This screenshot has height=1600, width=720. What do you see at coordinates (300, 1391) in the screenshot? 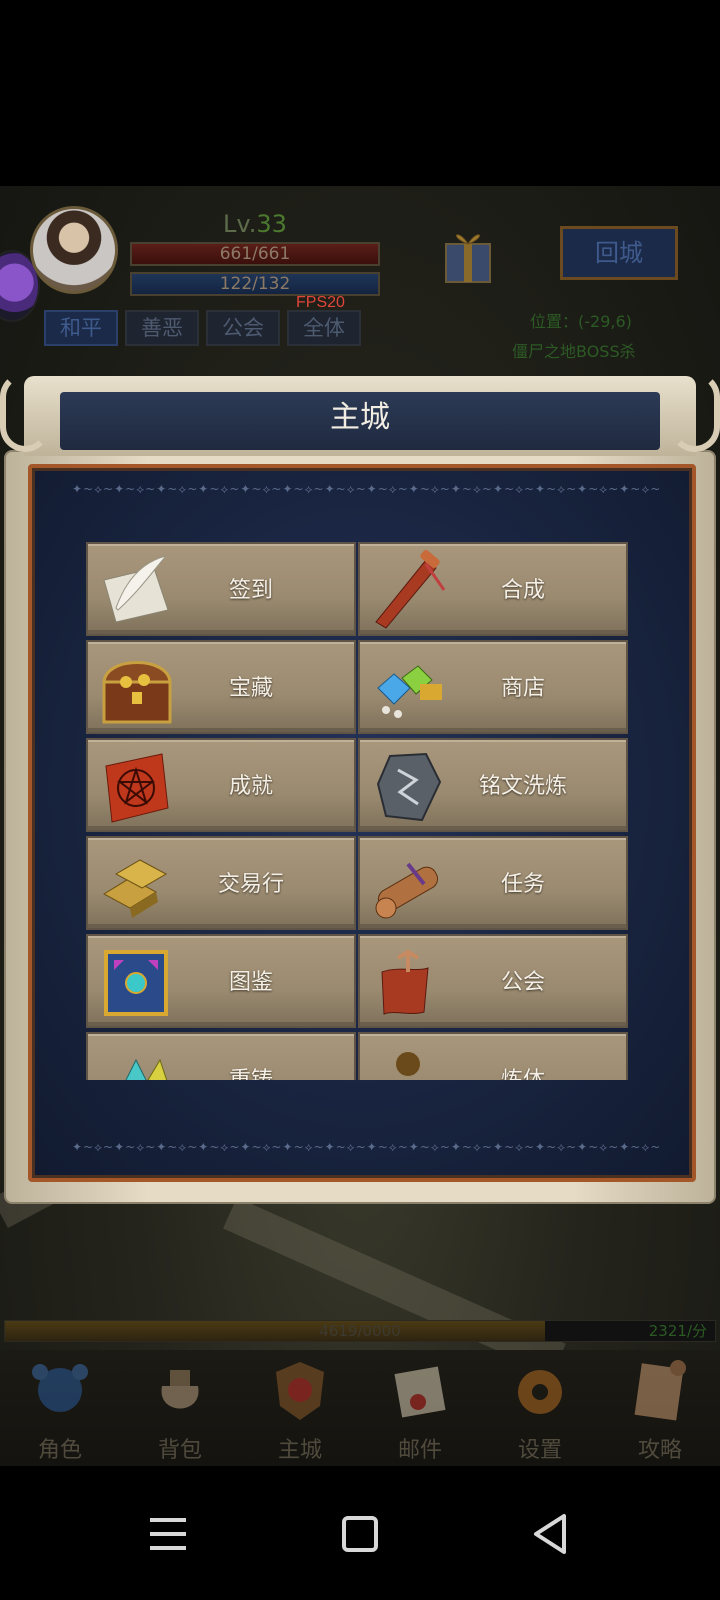
I see `city-shield-icon` at bounding box center [300, 1391].